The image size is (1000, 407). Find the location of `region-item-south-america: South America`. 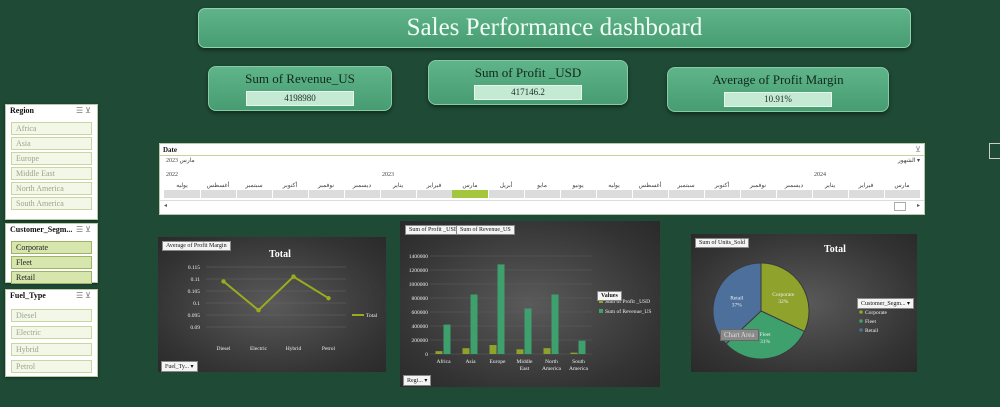

region-item-south-america: South America is located at coordinates (51, 203).